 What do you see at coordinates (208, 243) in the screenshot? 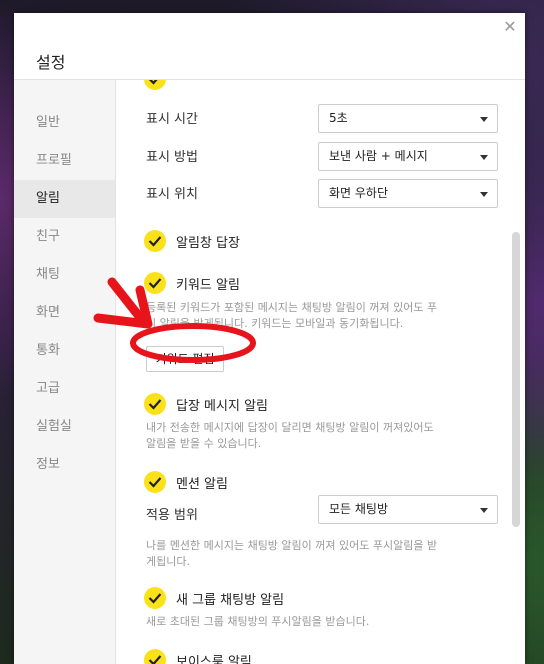
I see `reply-in-popup-label: 알림창 답장` at bounding box center [208, 243].